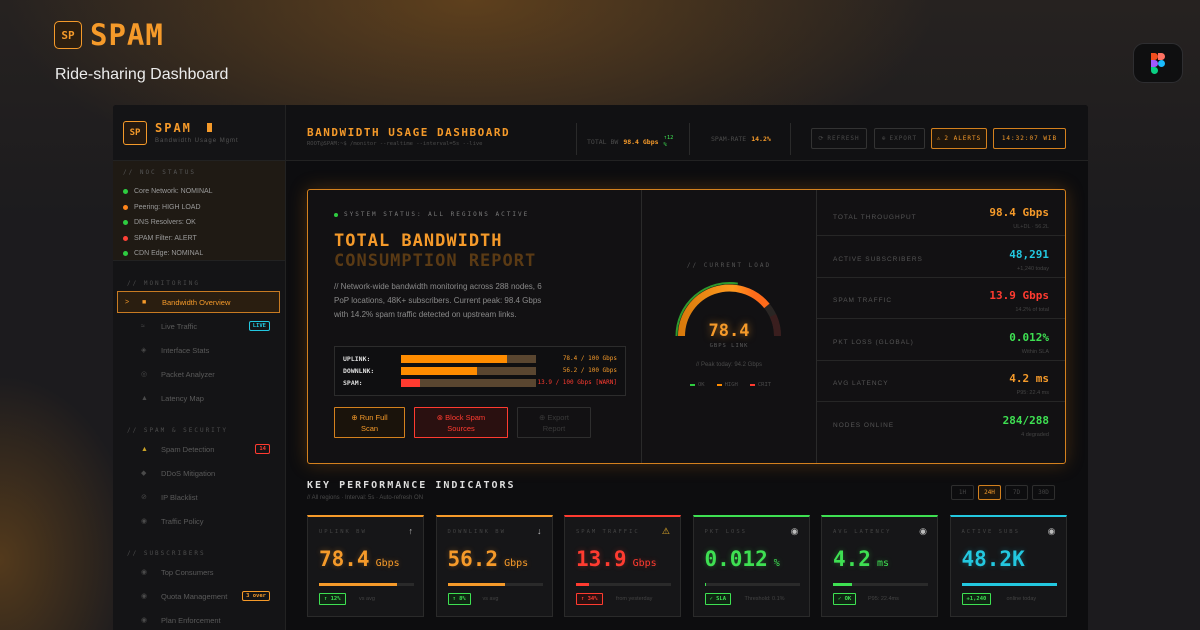  What do you see at coordinates (259, 326) in the screenshot?
I see `live-badge: LIVE` at bounding box center [259, 326].